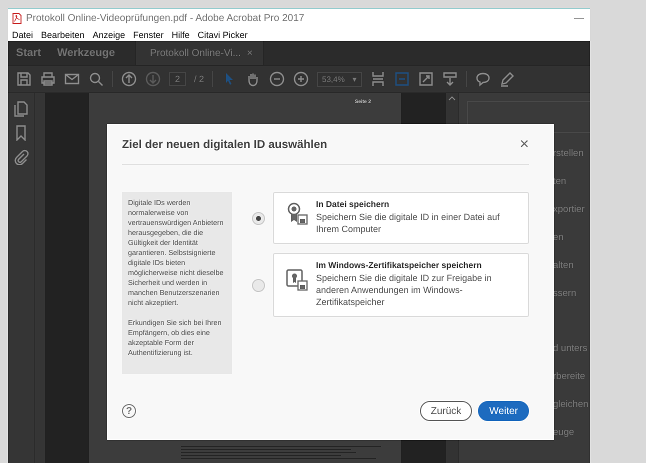 This screenshot has height=463, width=646. I want to click on mail-icon, so click(72, 79).